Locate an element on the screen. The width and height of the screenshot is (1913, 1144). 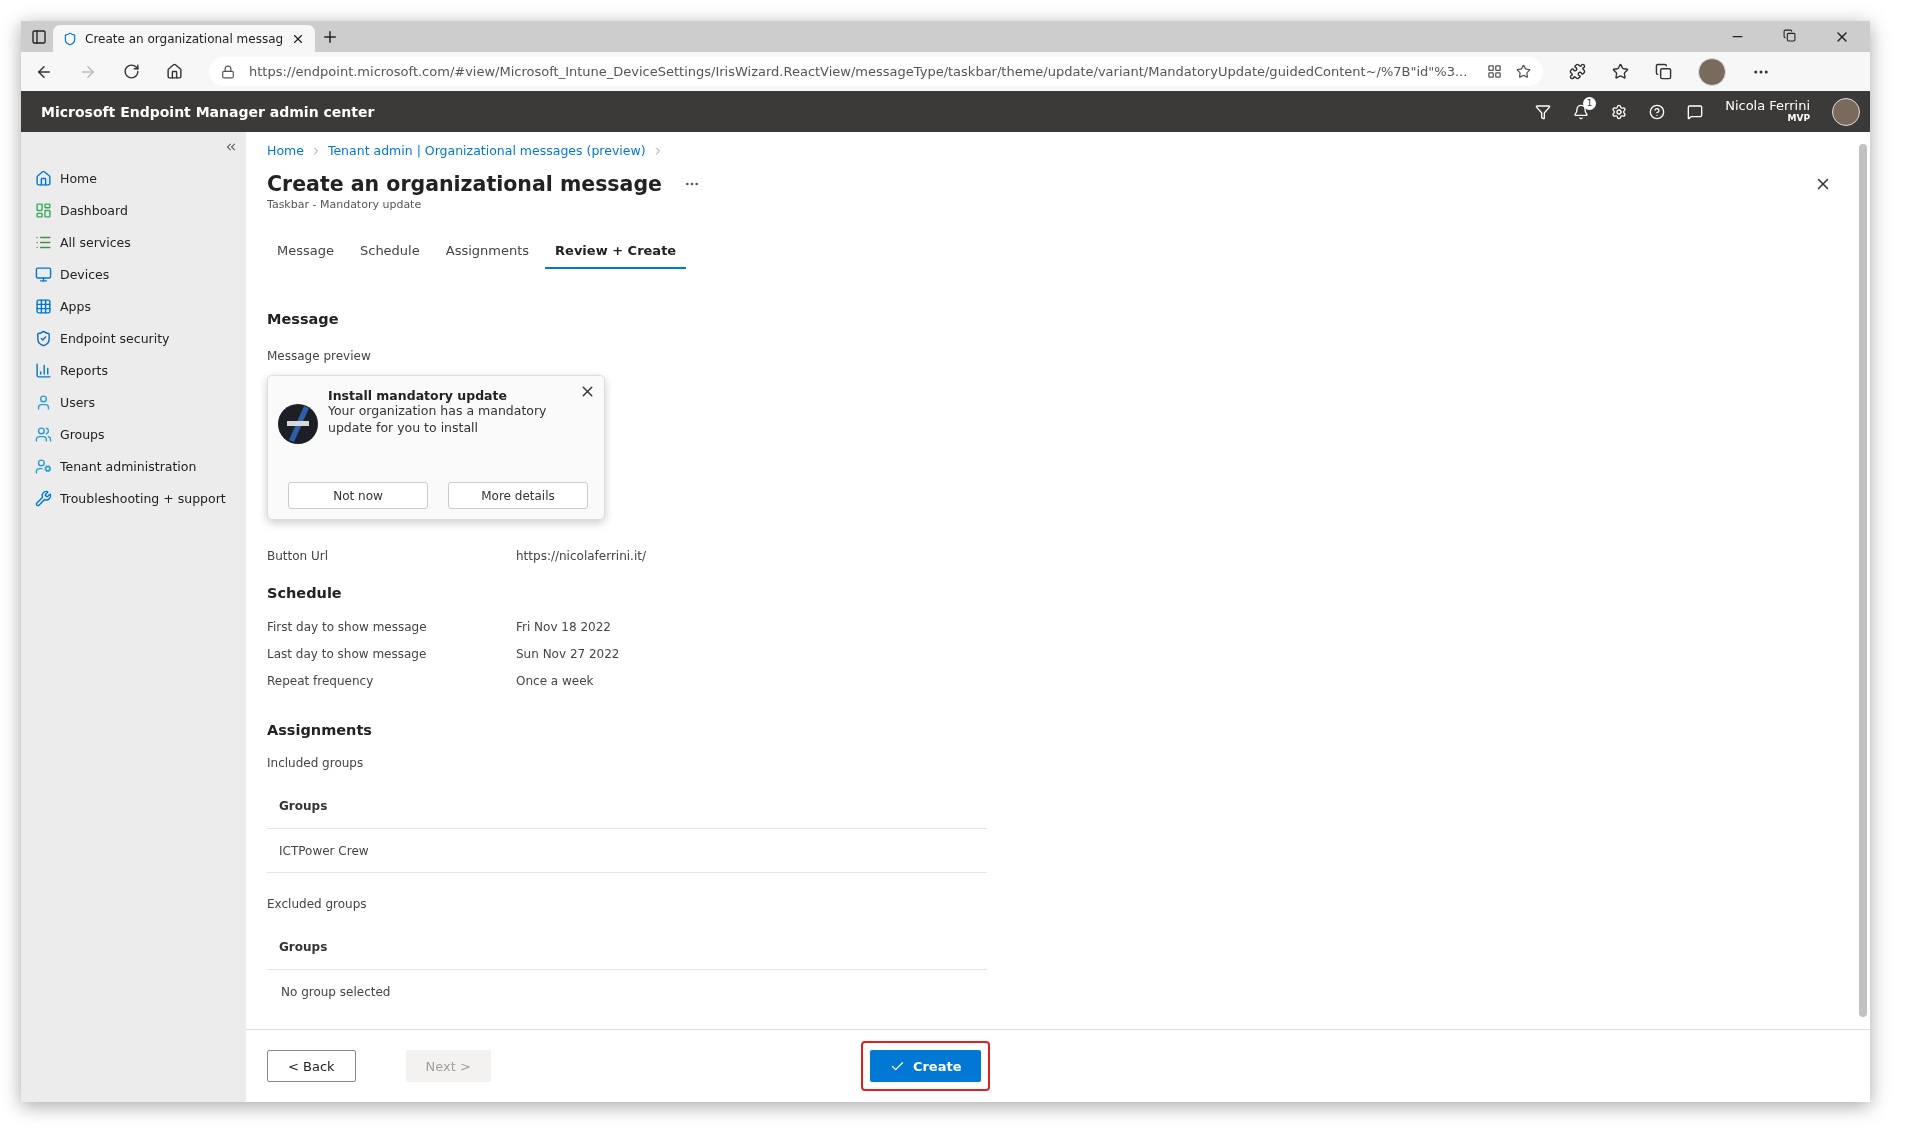
sidebar-item: Home is located at coordinates (78, 178).